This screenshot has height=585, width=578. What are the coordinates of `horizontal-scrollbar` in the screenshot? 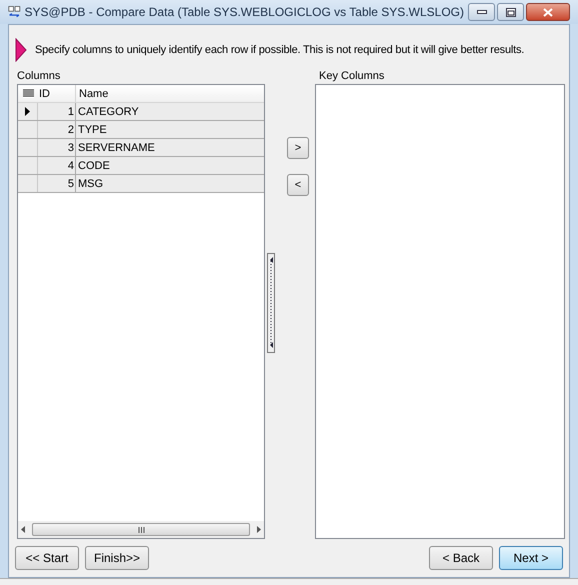 It's located at (141, 529).